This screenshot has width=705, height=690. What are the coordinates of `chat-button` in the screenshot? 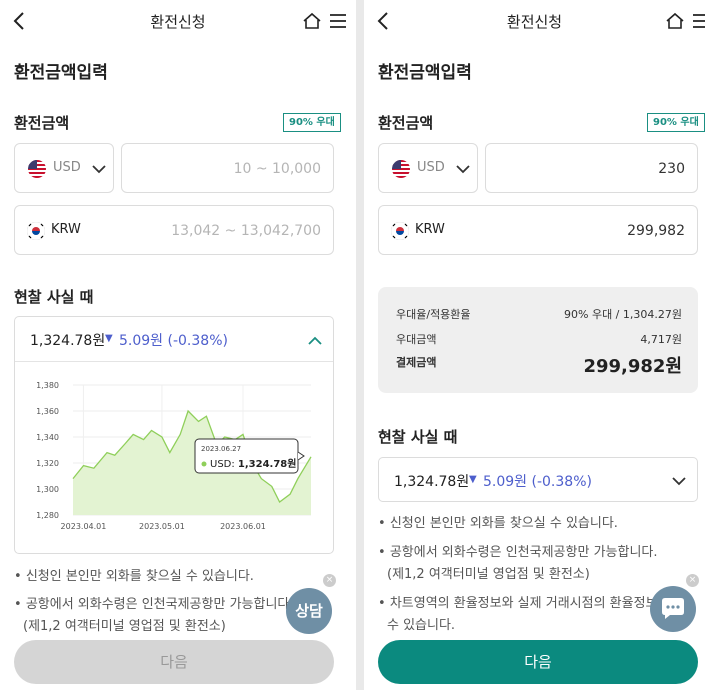 It's located at (673, 609).